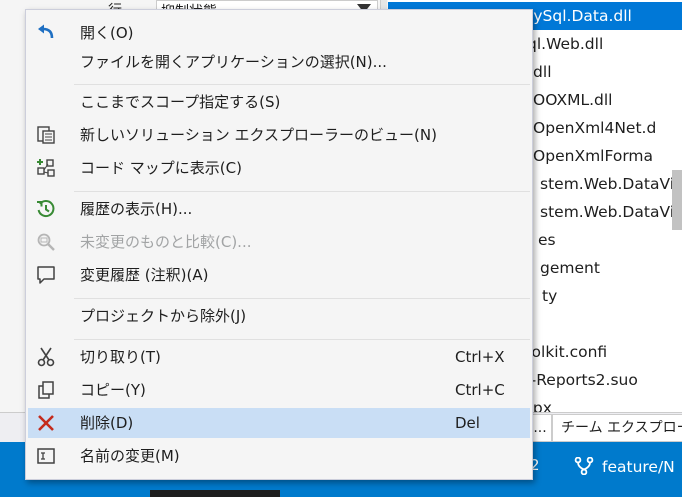 This screenshot has width=682, height=497. Describe the element at coordinates (279, 357) in the screenshot. I see `menu-item-cut: 切り取り(T) Ctrl+X` at that location.